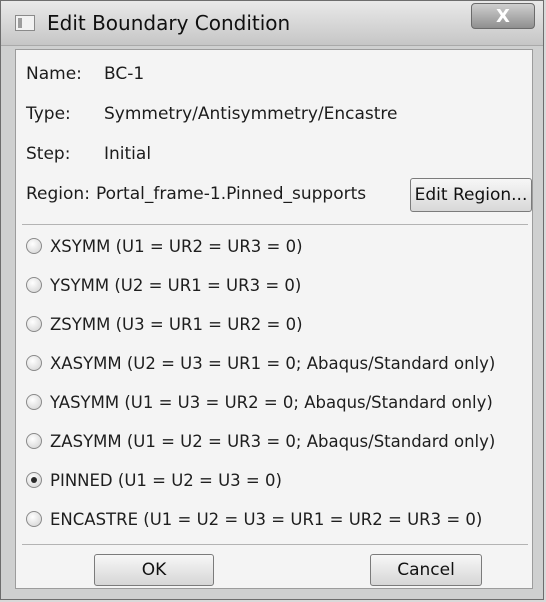 The width and height of the screenshot is (546, 602). What do you see at coordinates (58, 194) in the screenshot?
I see `region-label: Region:` at bounding box center [58, 194].